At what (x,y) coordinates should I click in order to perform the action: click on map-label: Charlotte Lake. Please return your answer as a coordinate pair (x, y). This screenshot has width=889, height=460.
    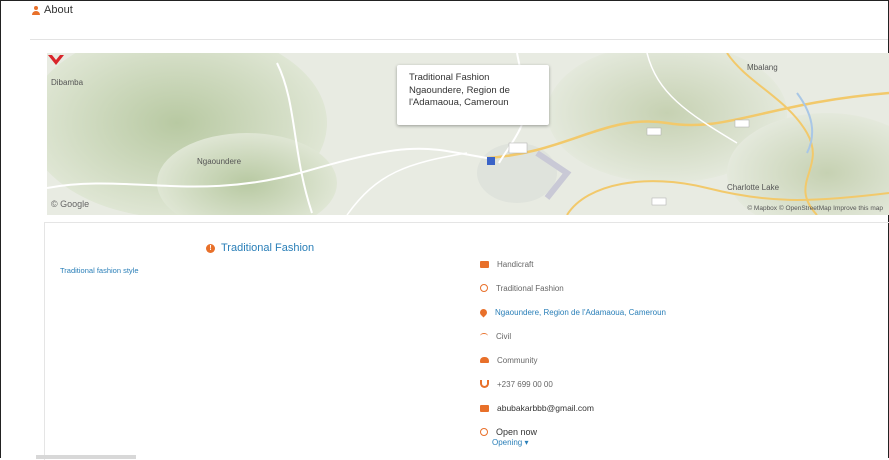
    Looking at the image, I should click on (753, 187).